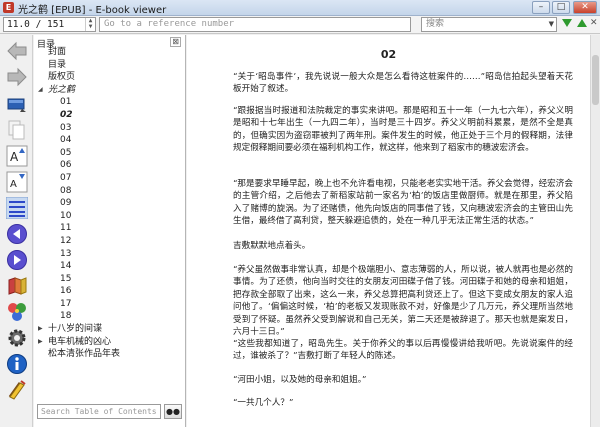 This screenshot has height=427, width=600. Describe the element at coordinates (84, 354) in the screenshot. I see `toc-item-label: 松本清张作品年表` at that location.